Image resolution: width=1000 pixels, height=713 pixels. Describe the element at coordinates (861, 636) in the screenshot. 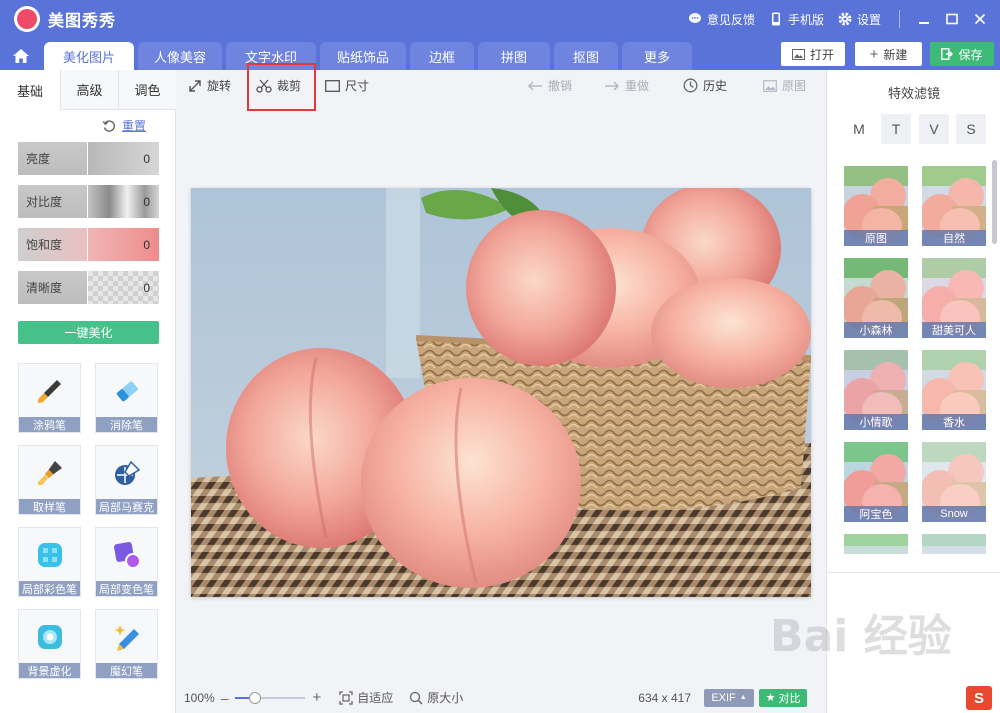

I see `baidu-watermark: Bai 经验` at that location.